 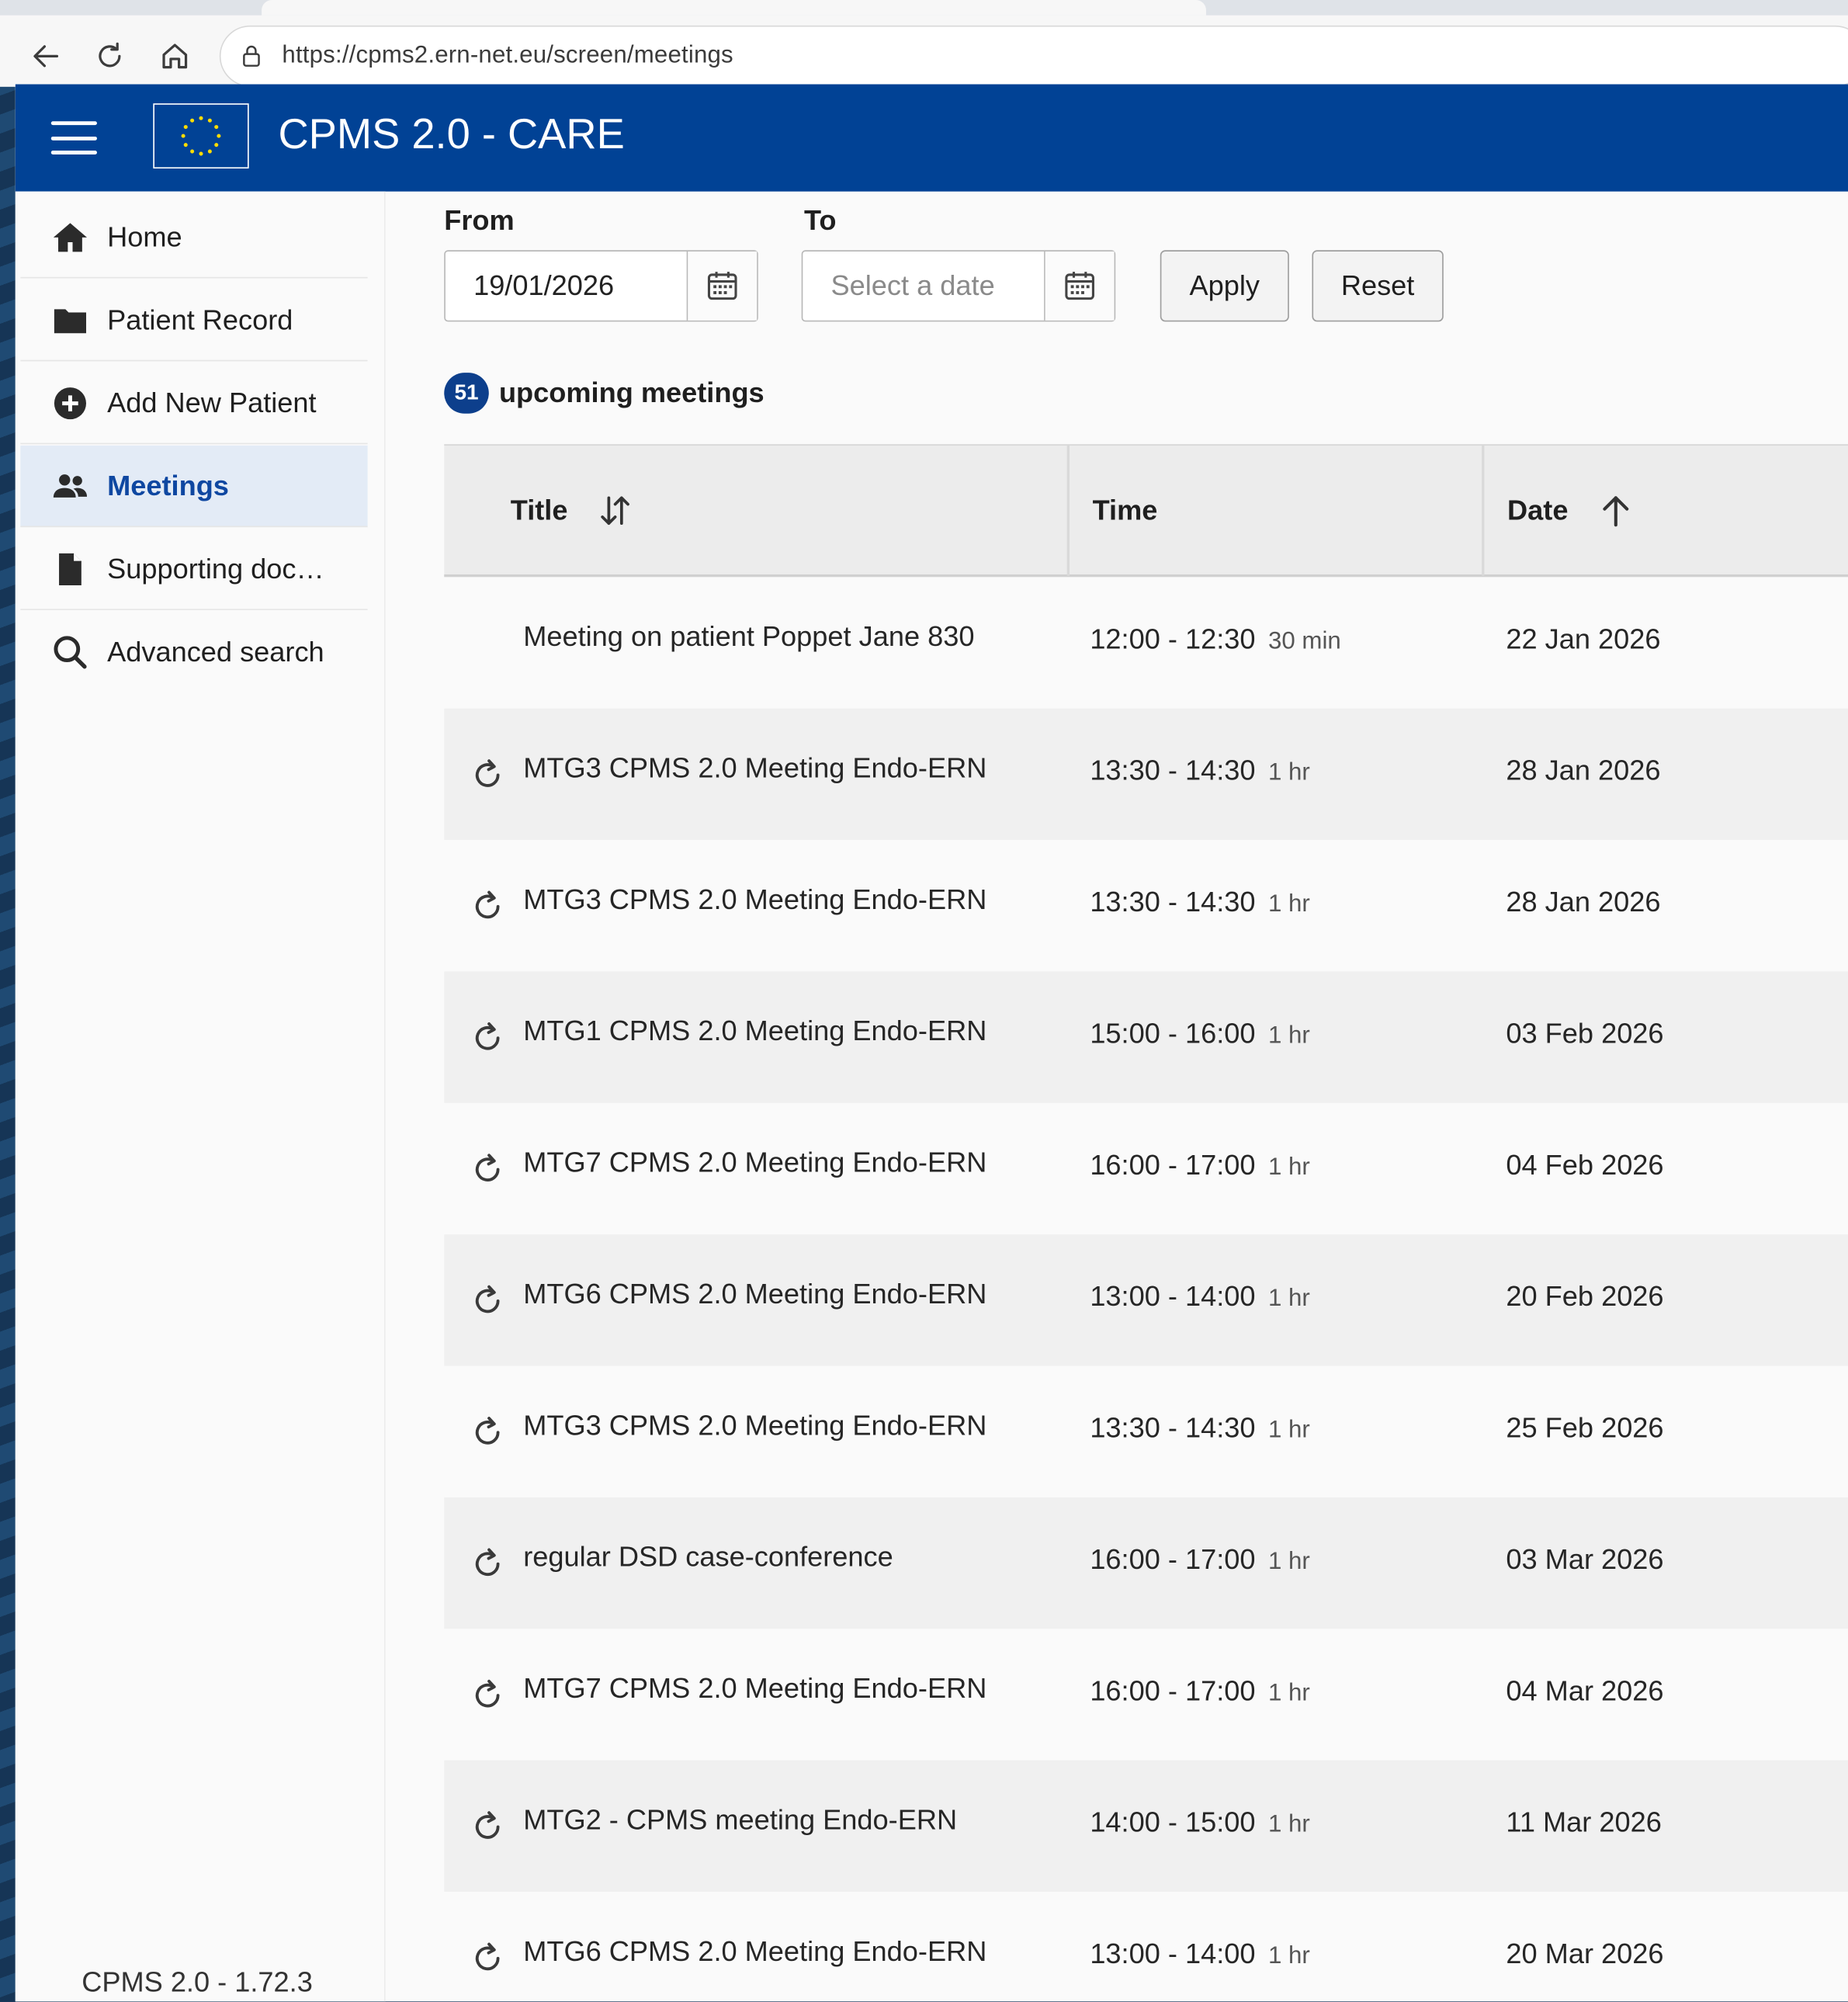 I want to click on menu-icon, so click(x=73, y=137).